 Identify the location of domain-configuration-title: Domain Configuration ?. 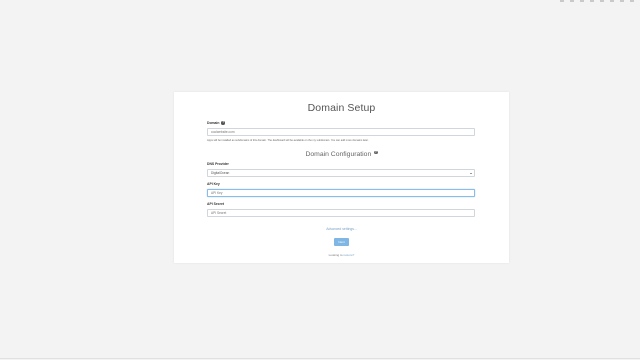
(341, 154).